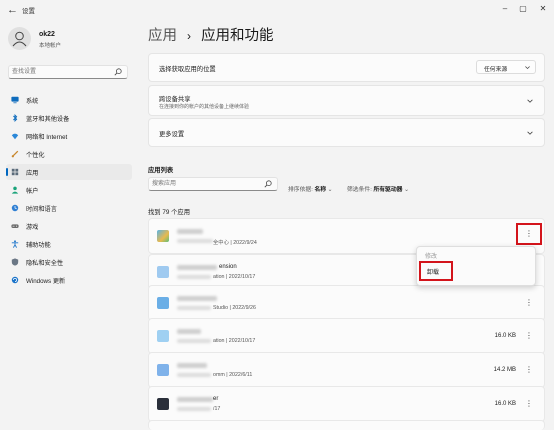 The width and height of the screenshot is (554, 430). Describe the element at coordinates (50, 46) in the screenshot. I see `account-type: 本地帐户` at that location.